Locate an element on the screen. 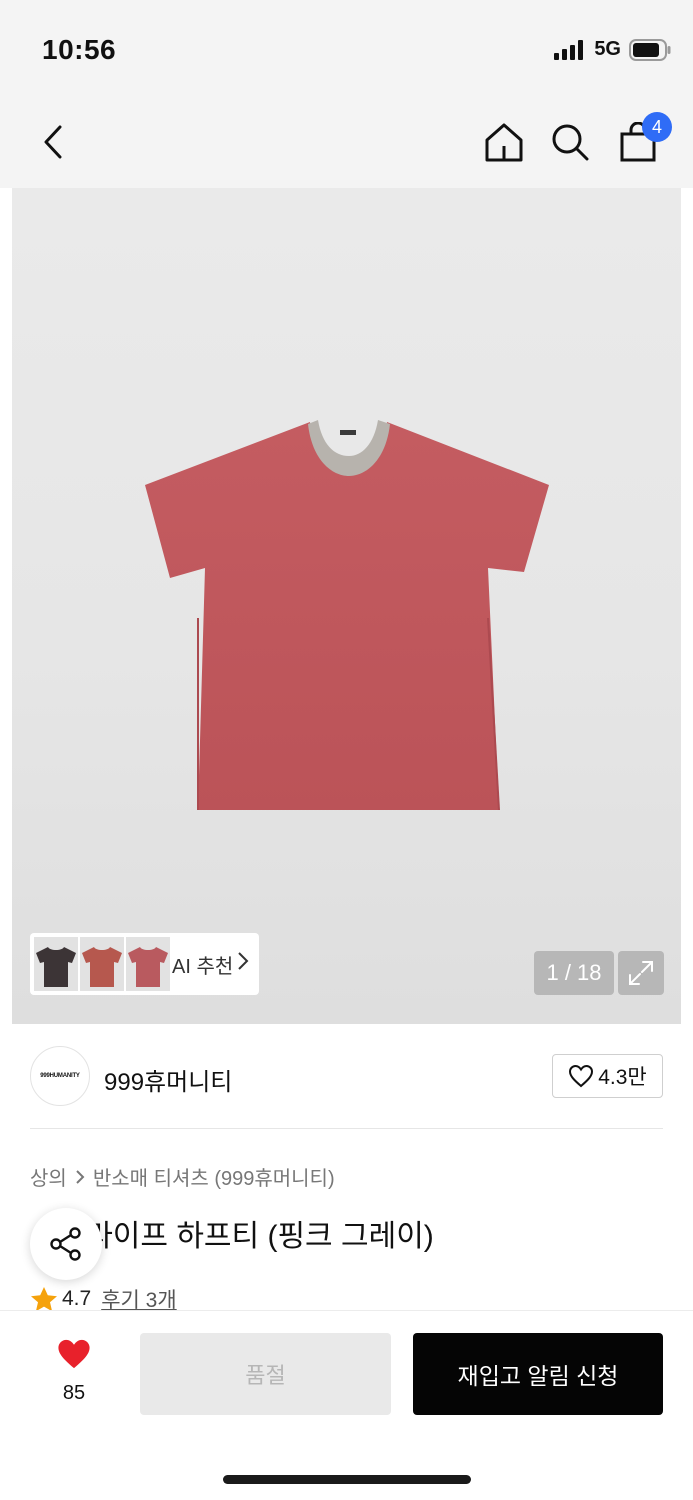 This screenshot has height=1500, width=693. heart-filled-icon is located at coordinates (74, 1354).